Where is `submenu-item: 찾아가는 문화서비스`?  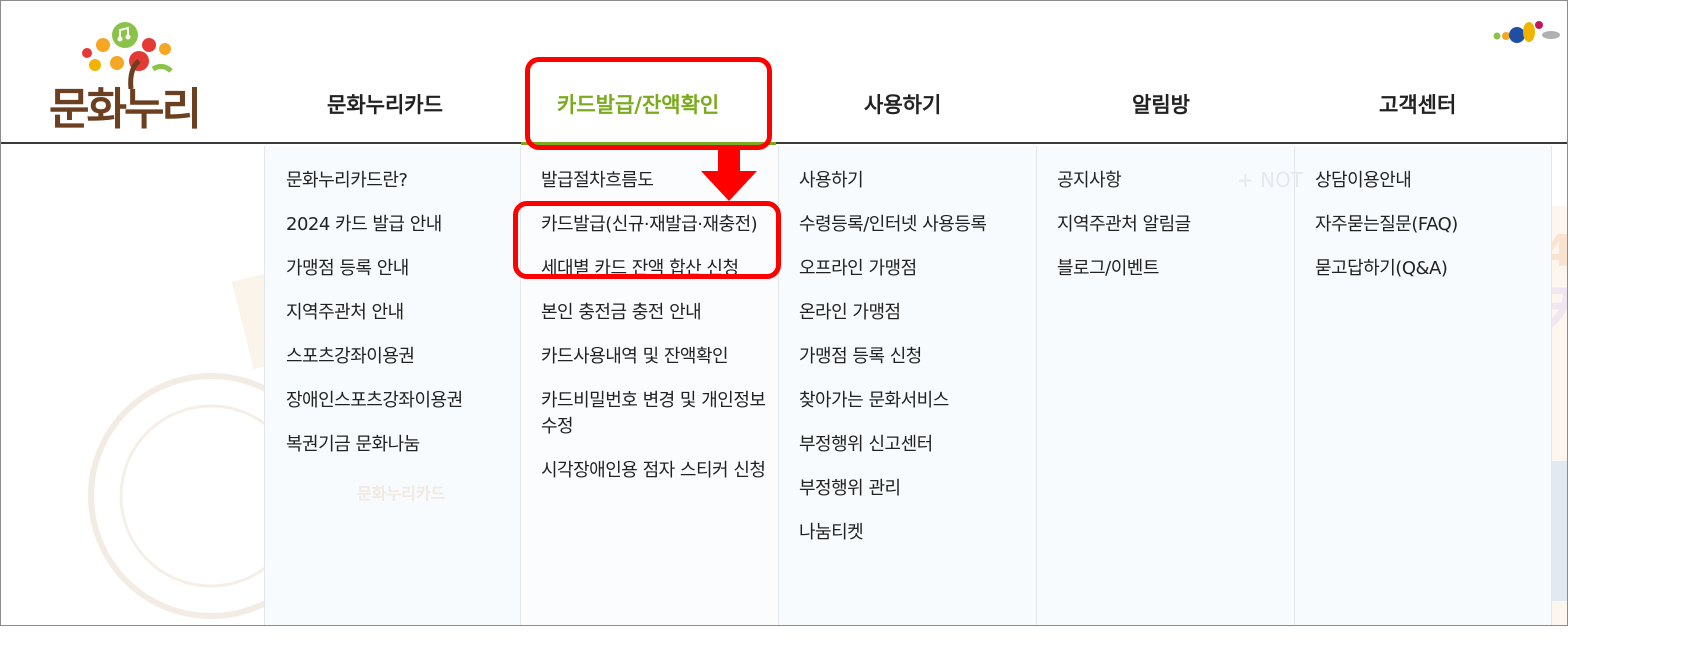 submenu-item: 찾아가는 문화서비스 is located at coordinates (915, 401).